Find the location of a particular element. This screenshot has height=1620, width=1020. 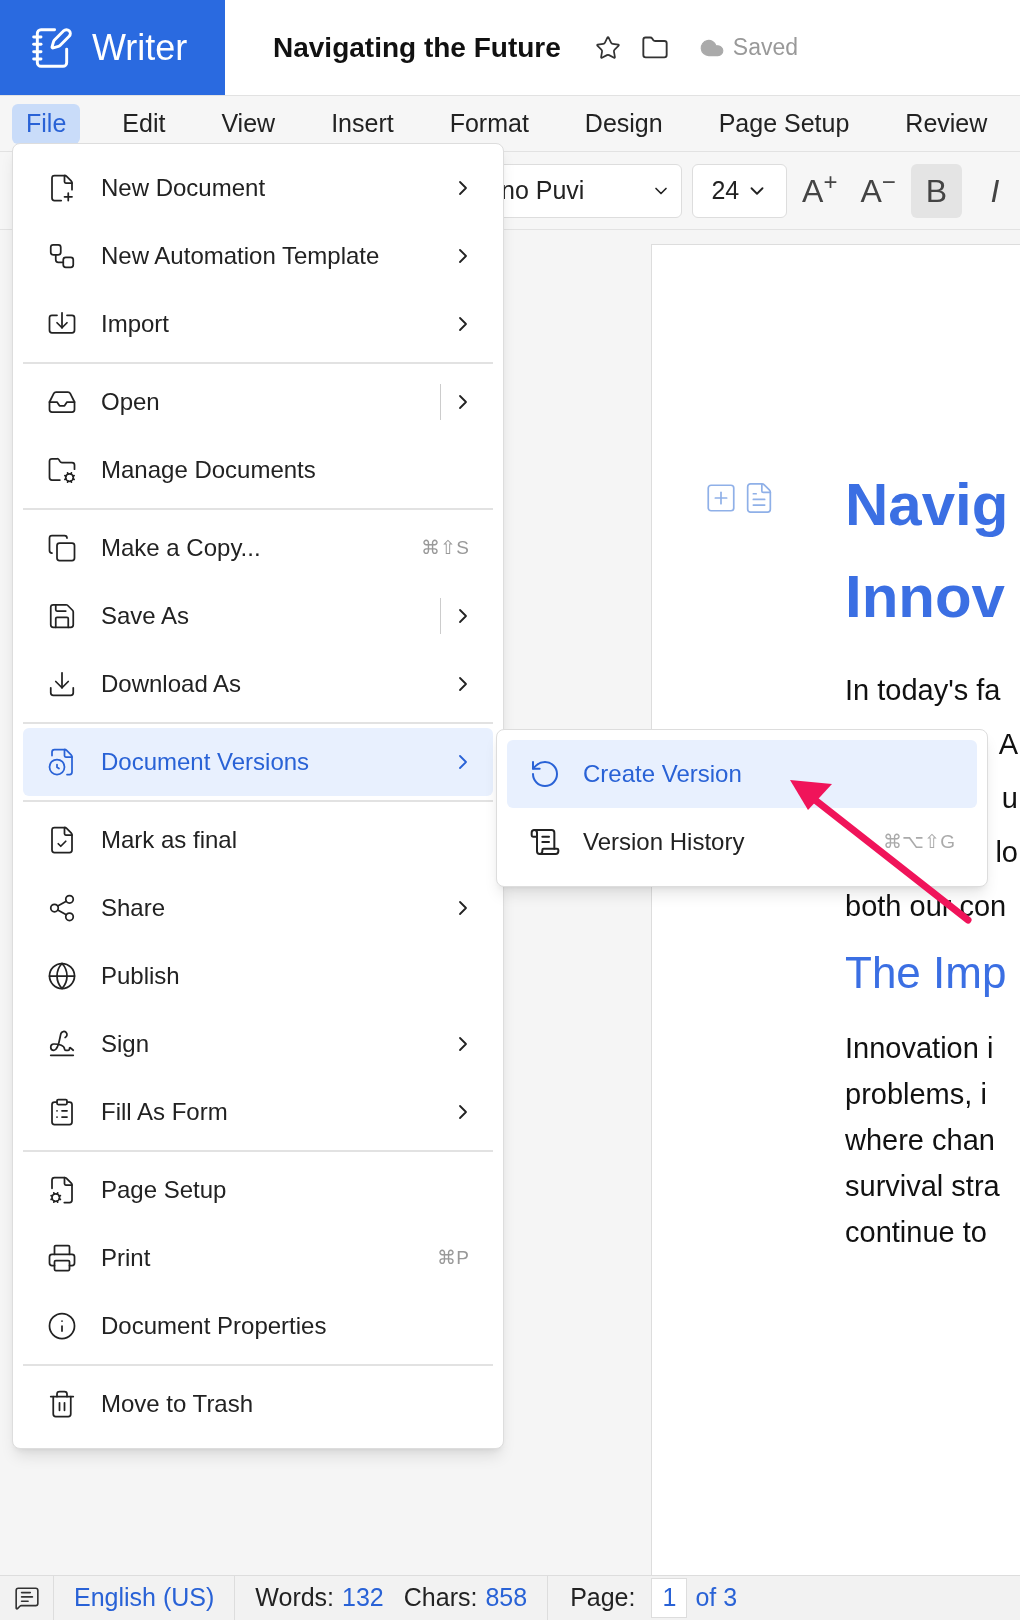

notebook-pen-icon is located at coordinates (52, 47).